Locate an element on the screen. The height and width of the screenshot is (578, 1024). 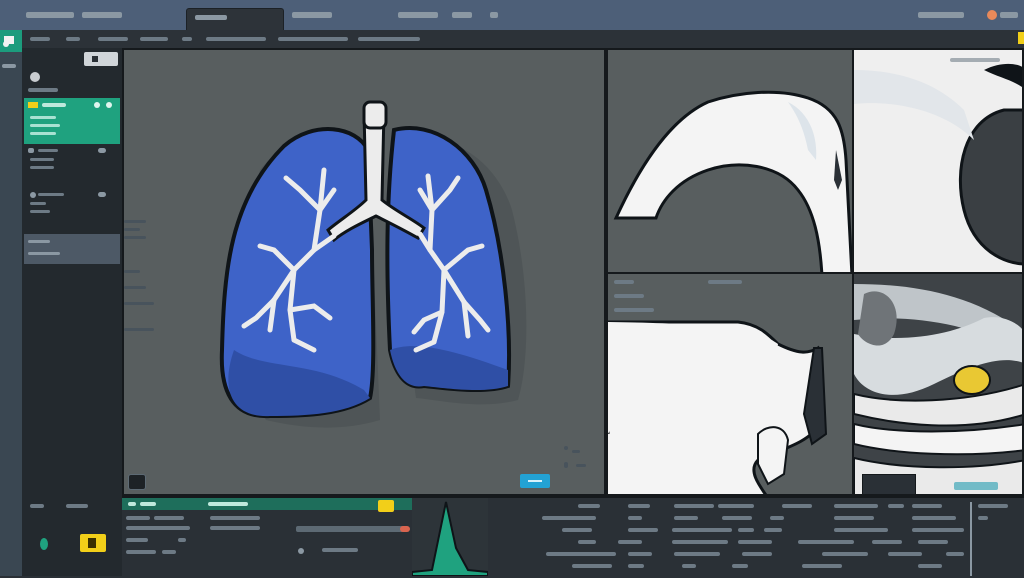
sidebar-item-selected is located at coordinates (72, 249).